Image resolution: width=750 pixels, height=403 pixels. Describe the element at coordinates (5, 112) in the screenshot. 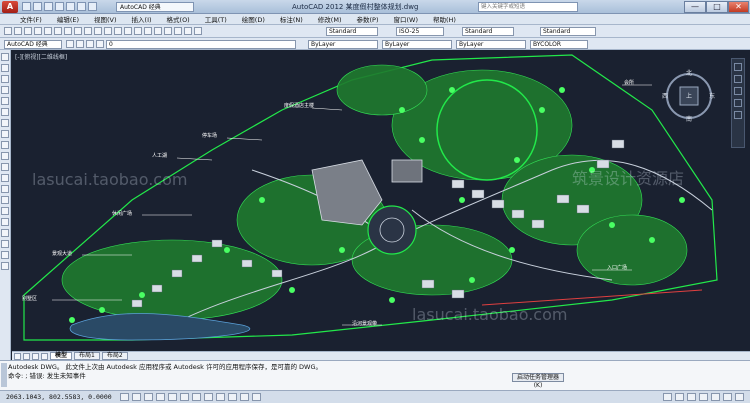

I see `arc-icon` at that location.